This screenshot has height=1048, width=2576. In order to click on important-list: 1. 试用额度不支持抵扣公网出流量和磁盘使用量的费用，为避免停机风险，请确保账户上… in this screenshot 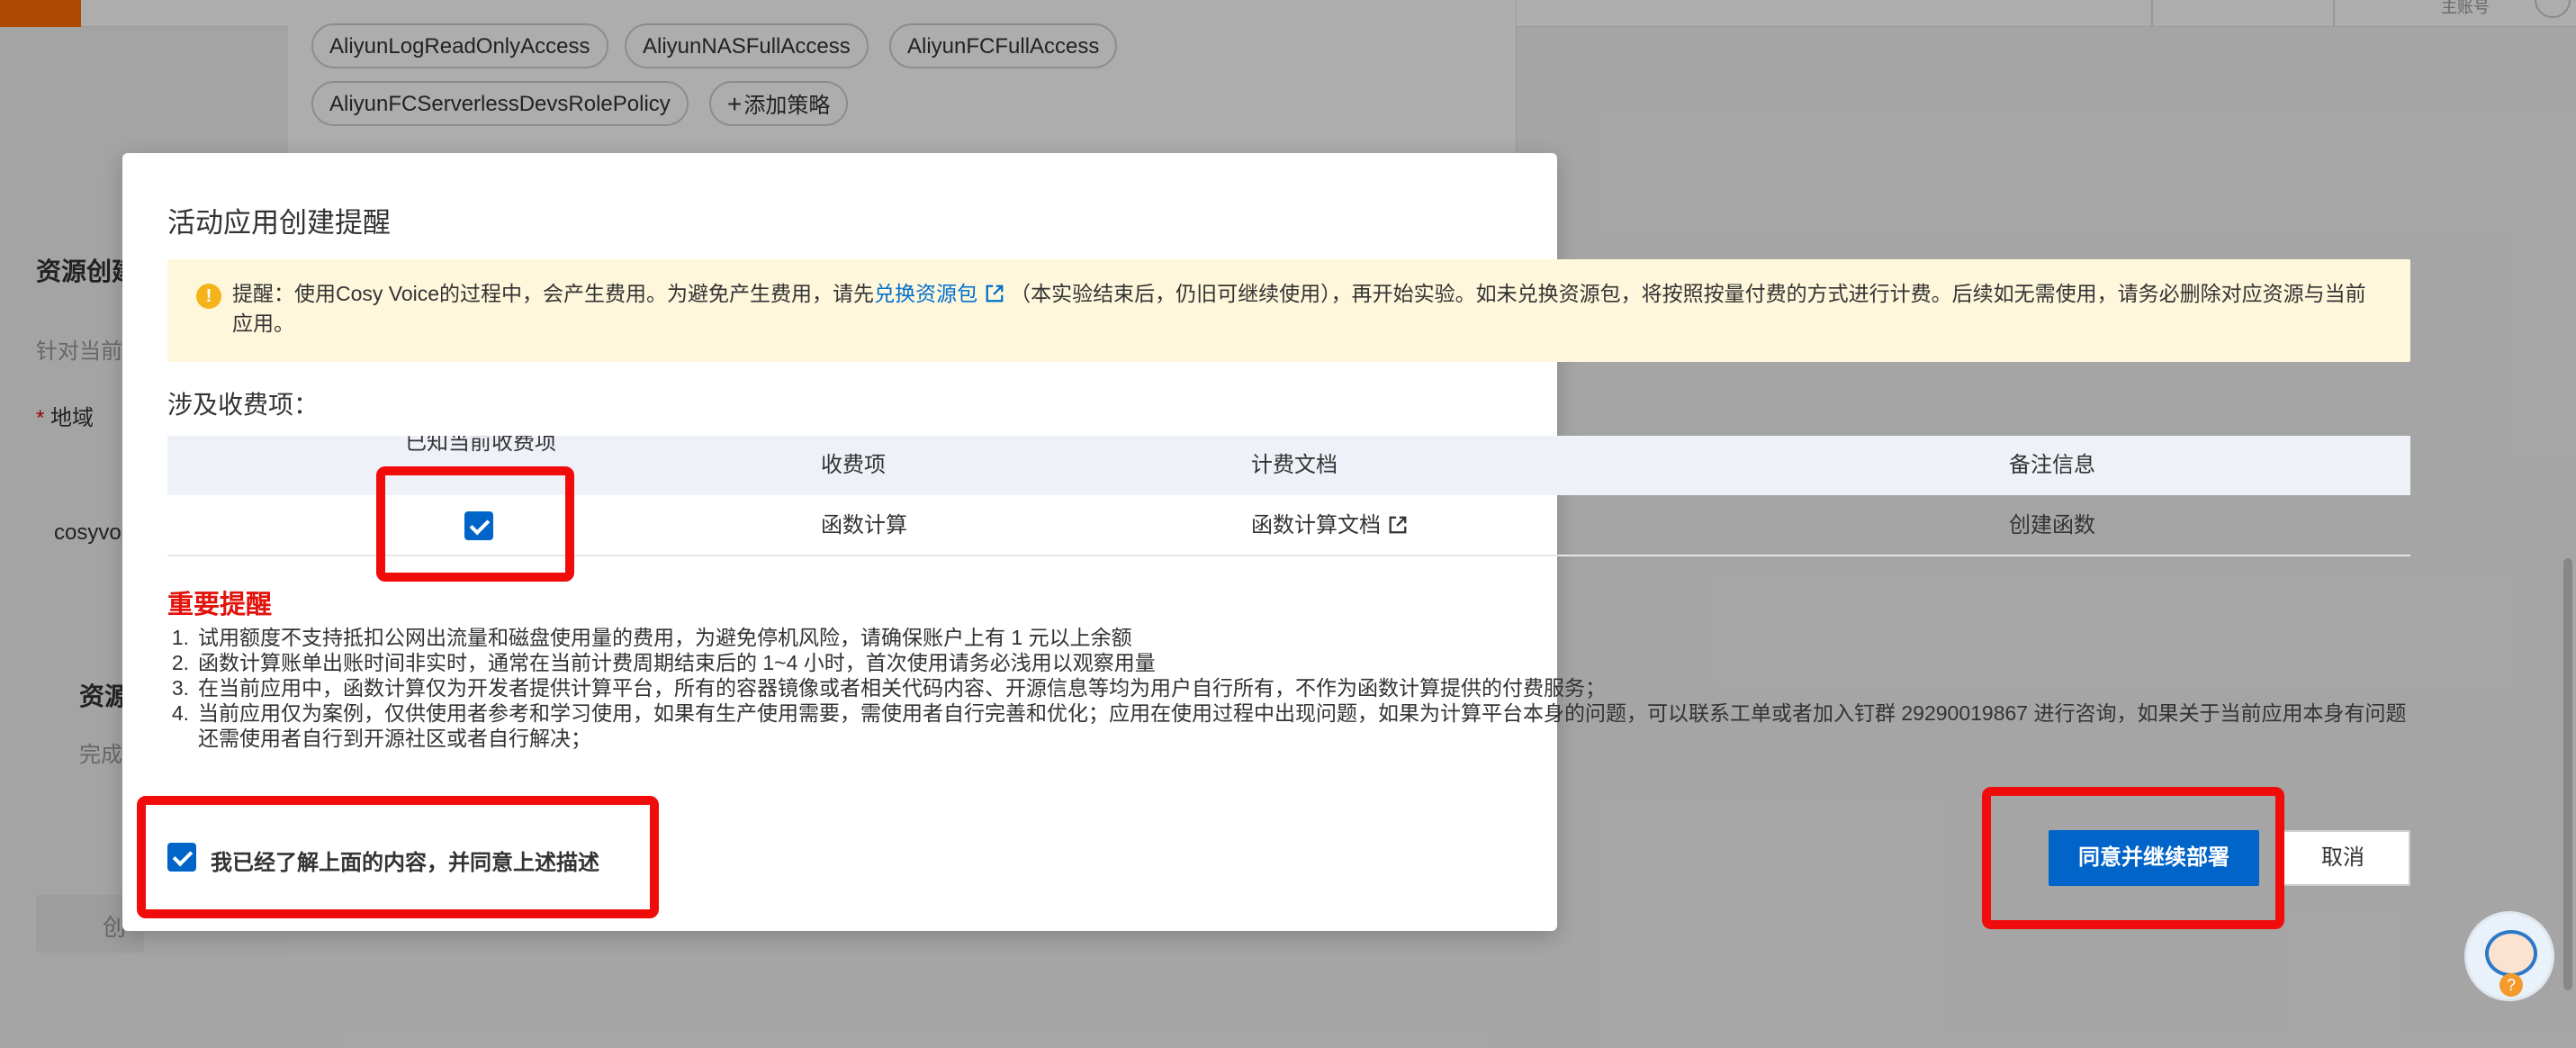, I will do `click(1292, 688)`.